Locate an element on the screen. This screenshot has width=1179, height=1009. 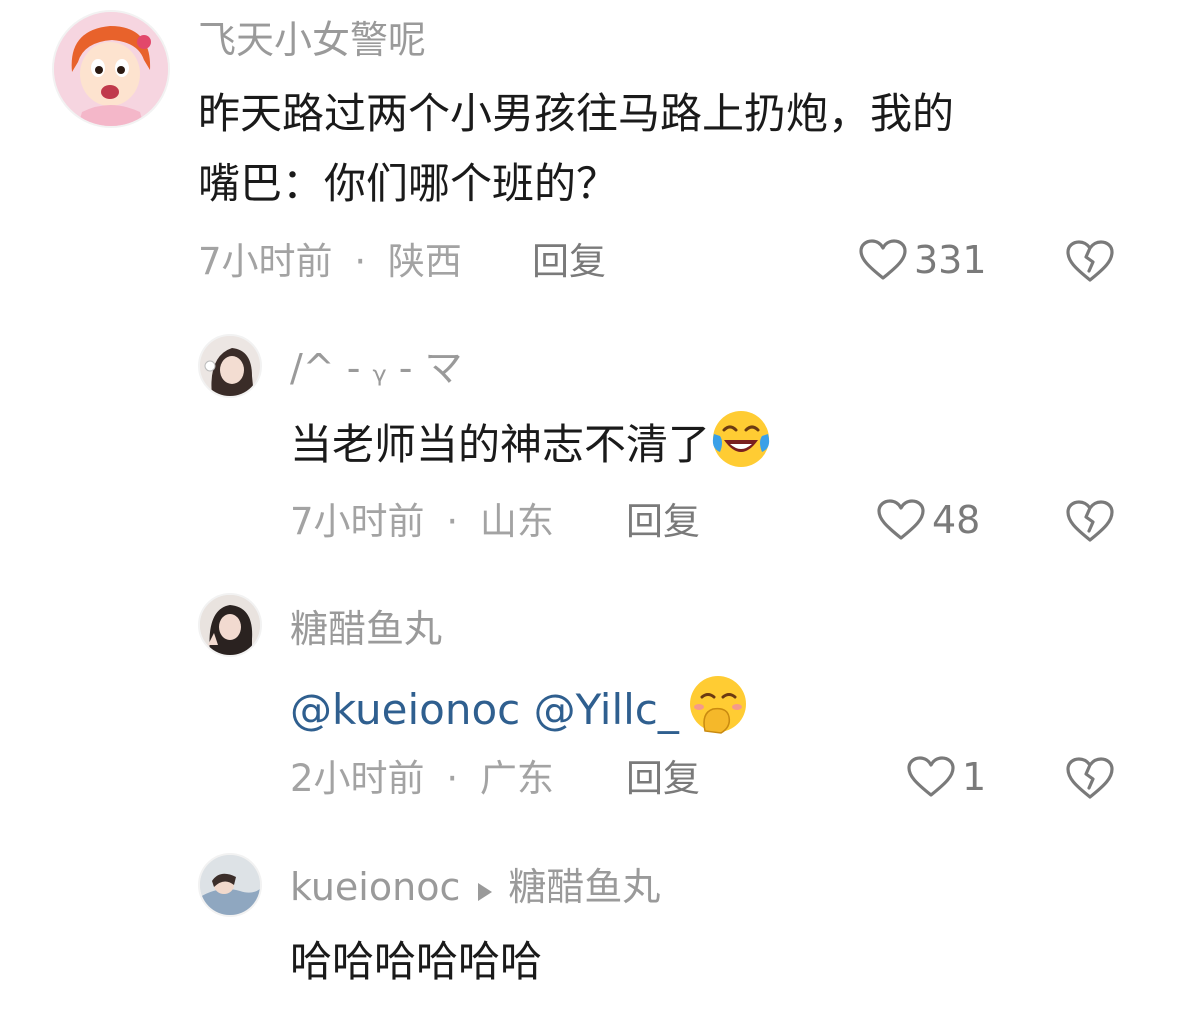
laughing-crying-emoji-icon is located at coordinates (741, 447).